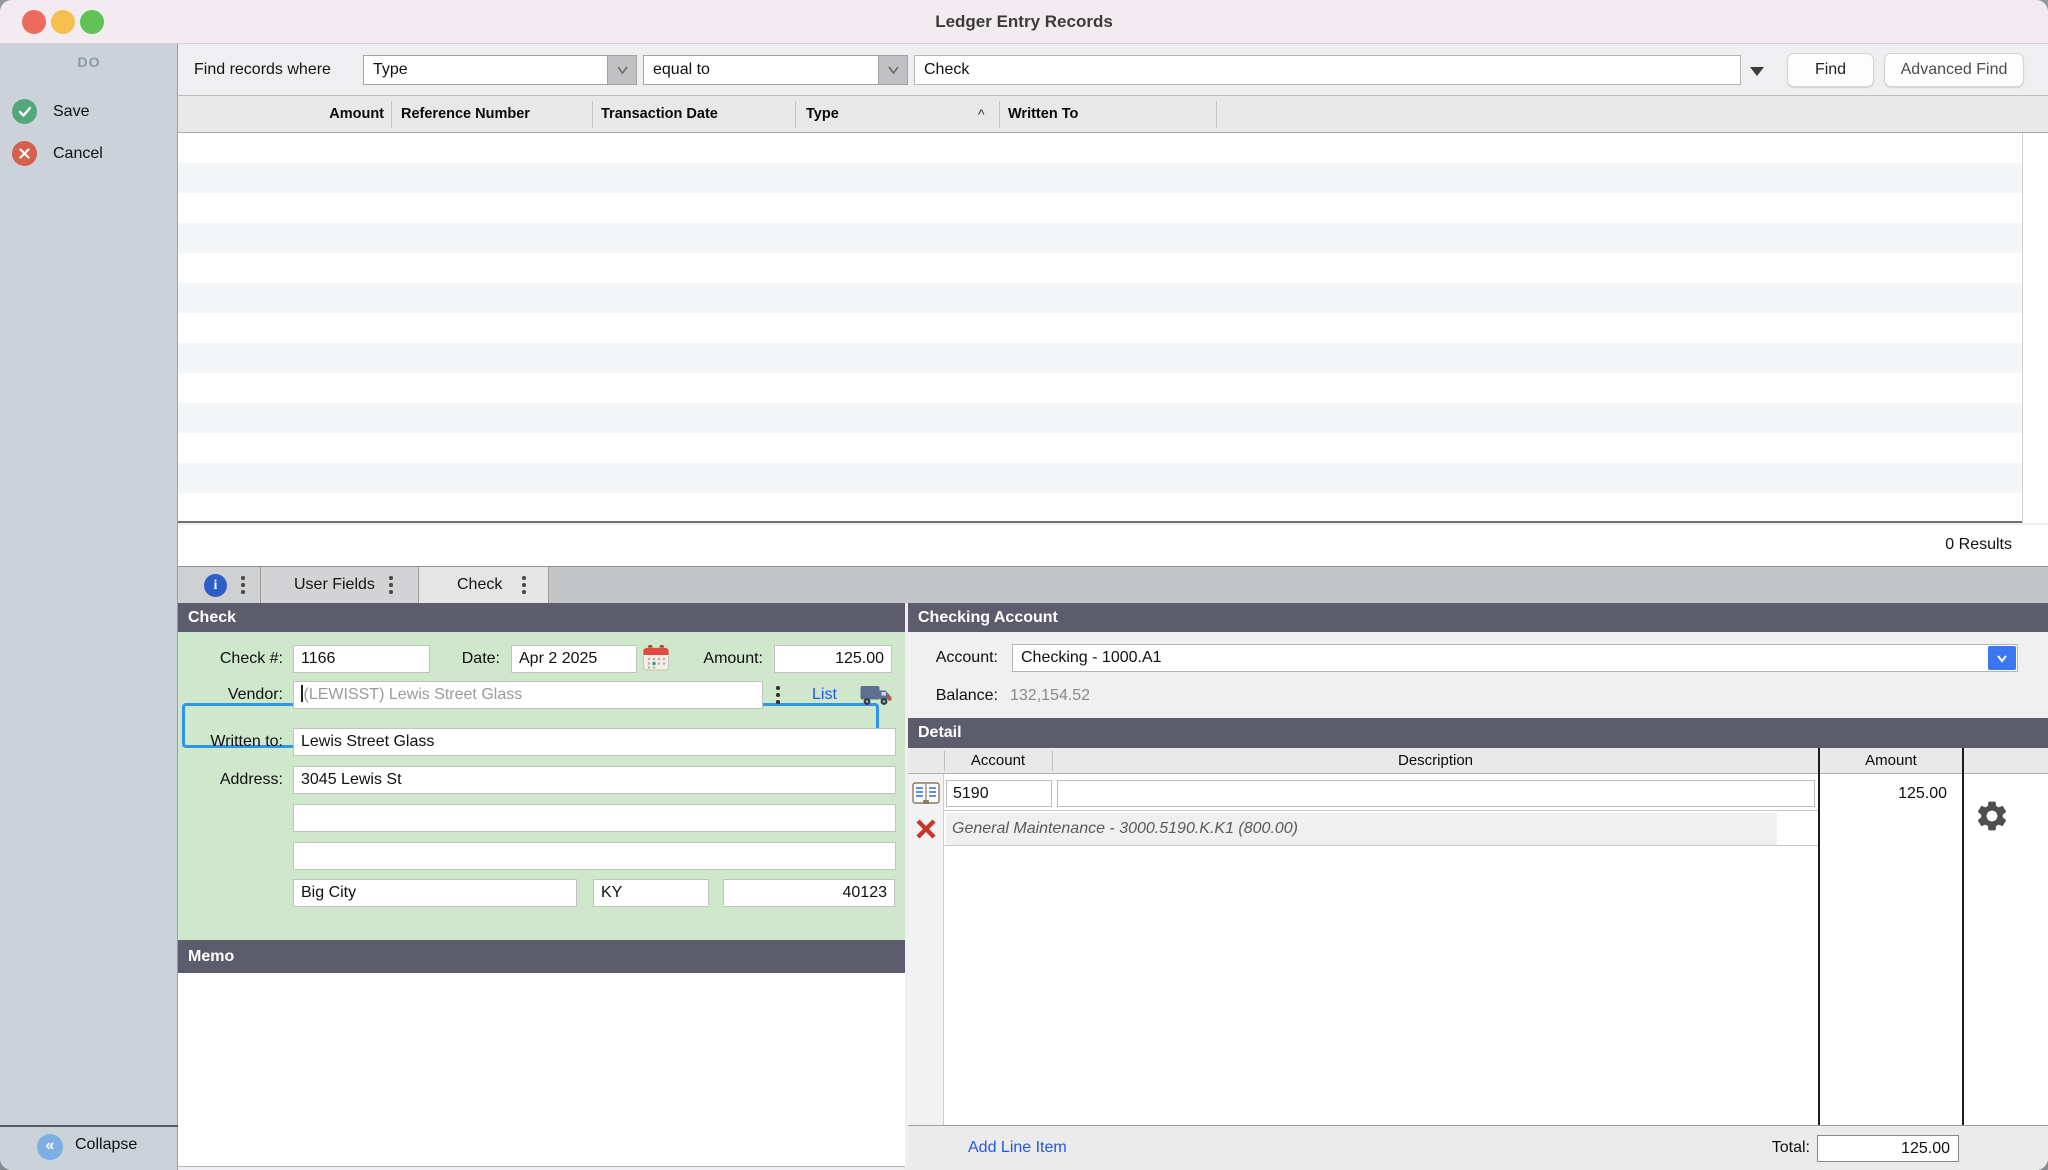  Describe the element at coordinates (89, 1126) in the screenshot. I see `sidebar-divider` at that location.